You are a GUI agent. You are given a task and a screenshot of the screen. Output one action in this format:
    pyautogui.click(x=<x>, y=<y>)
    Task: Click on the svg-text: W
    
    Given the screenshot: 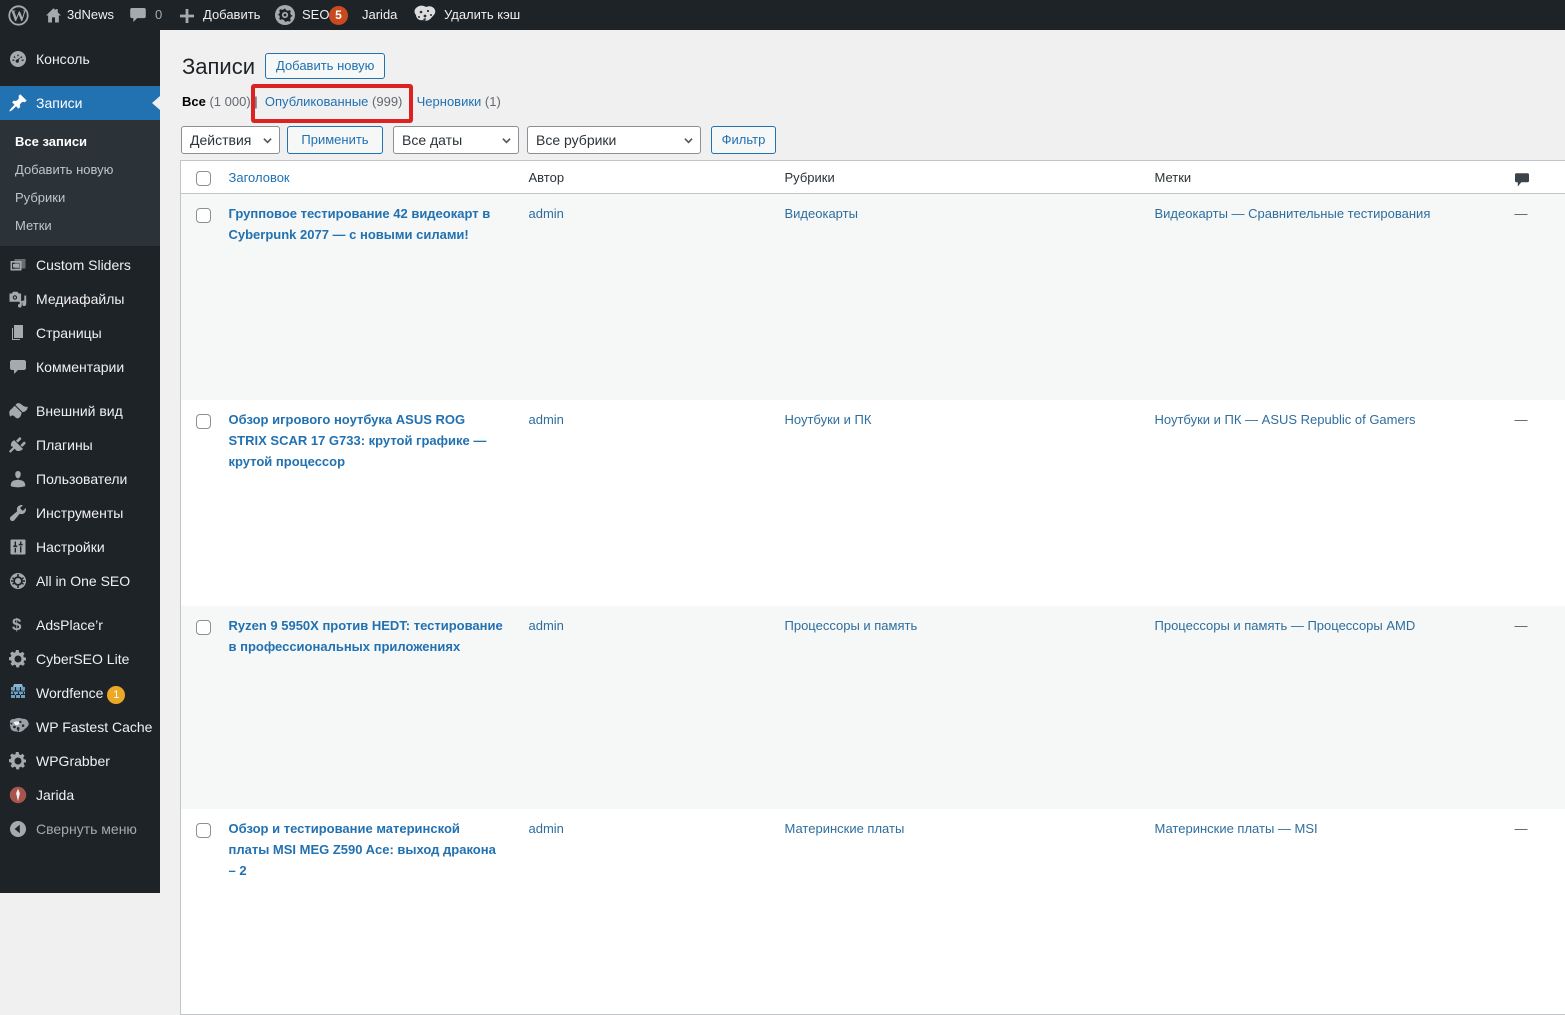 What is the action you would take?
    pyautogui.click(x=19, y=16)
    